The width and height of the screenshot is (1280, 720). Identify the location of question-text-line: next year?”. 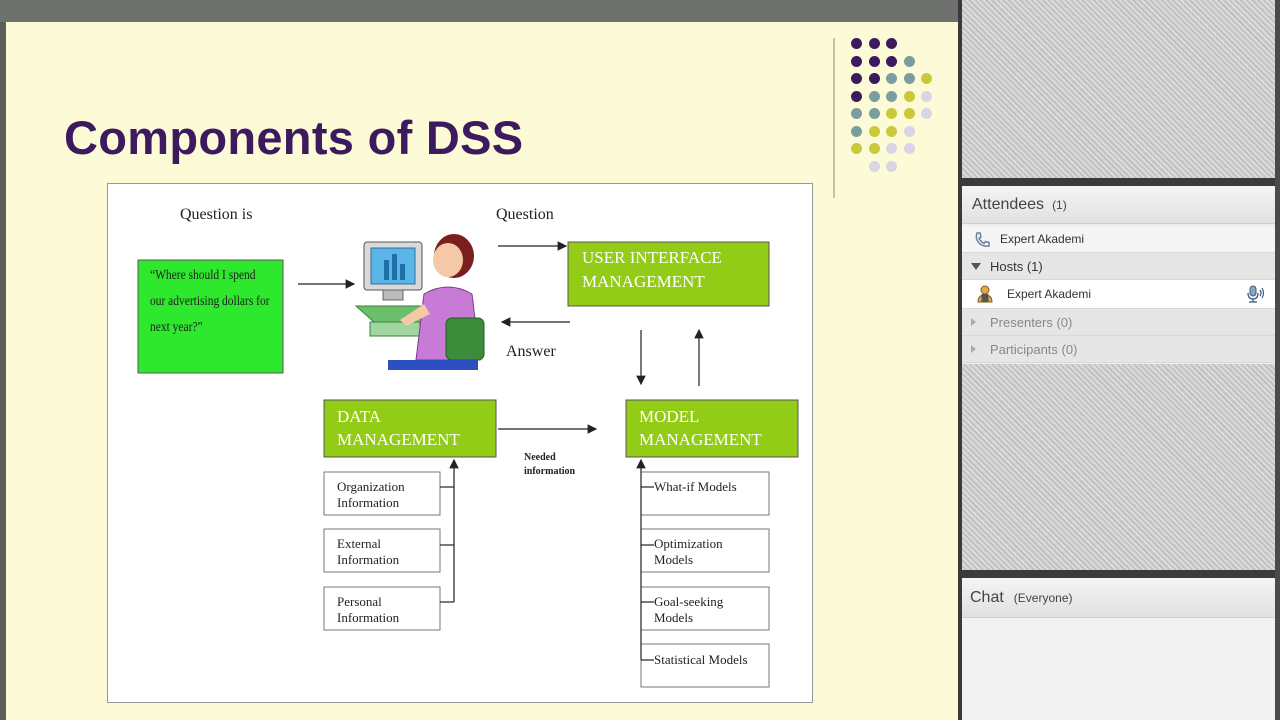
(176, 327).